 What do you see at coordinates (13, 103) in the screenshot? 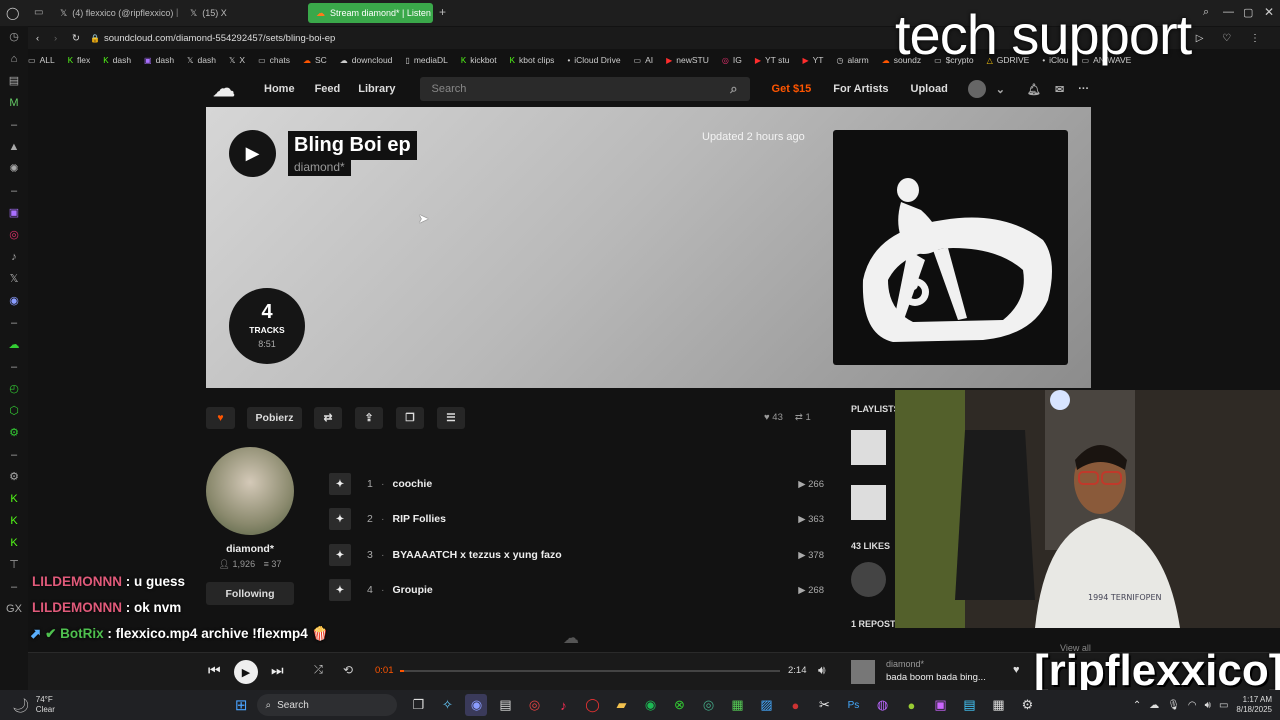
I see `mail-icon: M` at bounding box center [13, 103].